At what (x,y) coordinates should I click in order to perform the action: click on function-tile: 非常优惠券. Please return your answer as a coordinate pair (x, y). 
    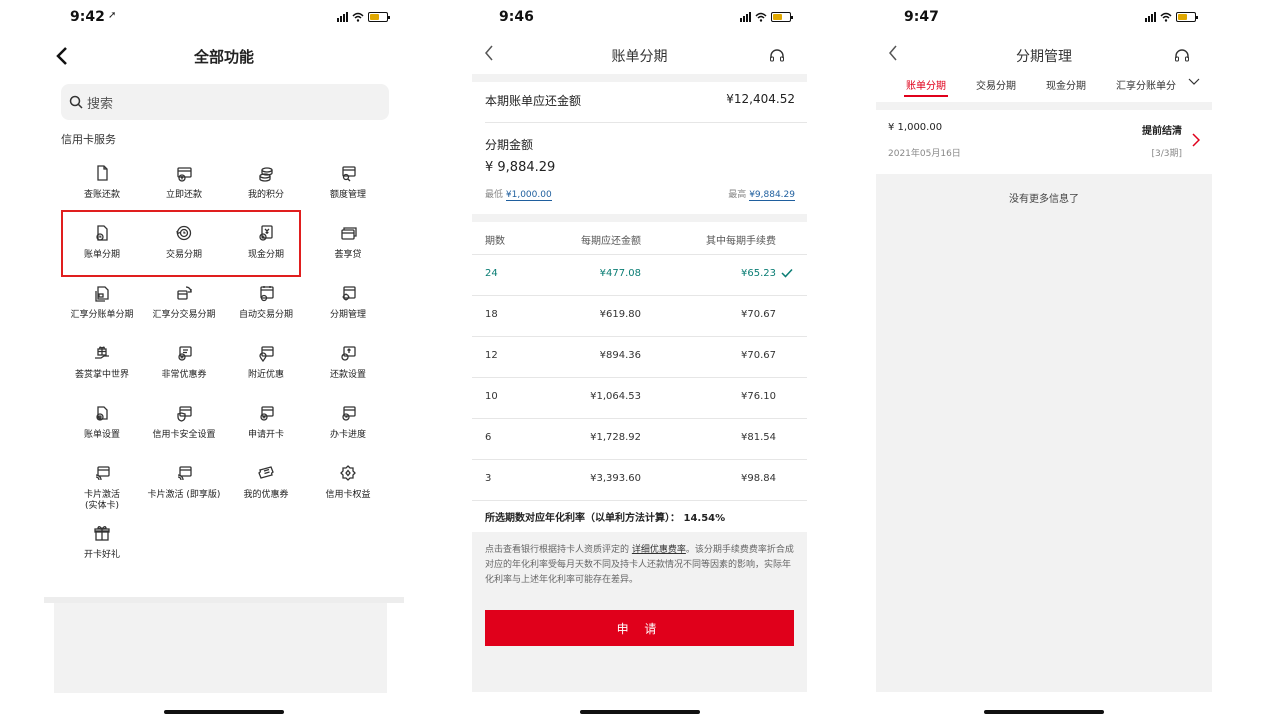
    Looking at the image, I should click on (184, 368).